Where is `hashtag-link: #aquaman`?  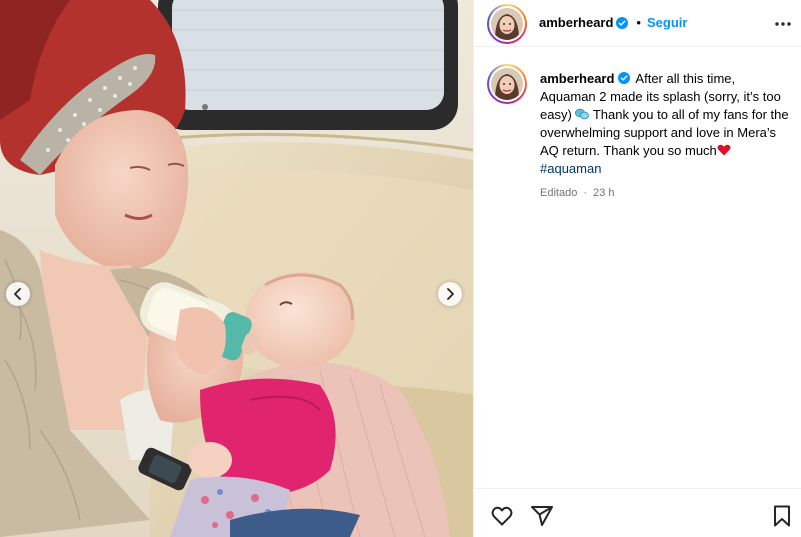 hashtag-link: #aquaman is located at coordinates (570, 168).